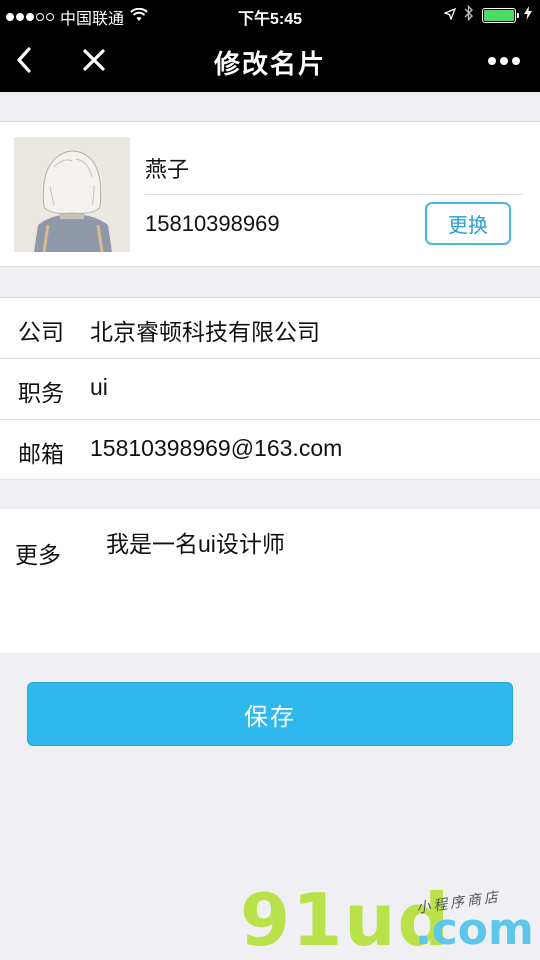 The height and width of the screenshot is (960, 540). I want to click on company-row: 公司 北京睿顿科技有限公司, so click(270, 328).